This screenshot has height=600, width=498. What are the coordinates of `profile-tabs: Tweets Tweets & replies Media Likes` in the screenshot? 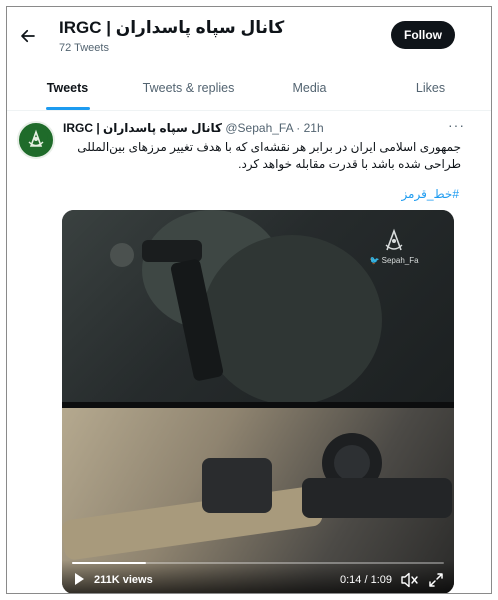 It's located at (249, 88).